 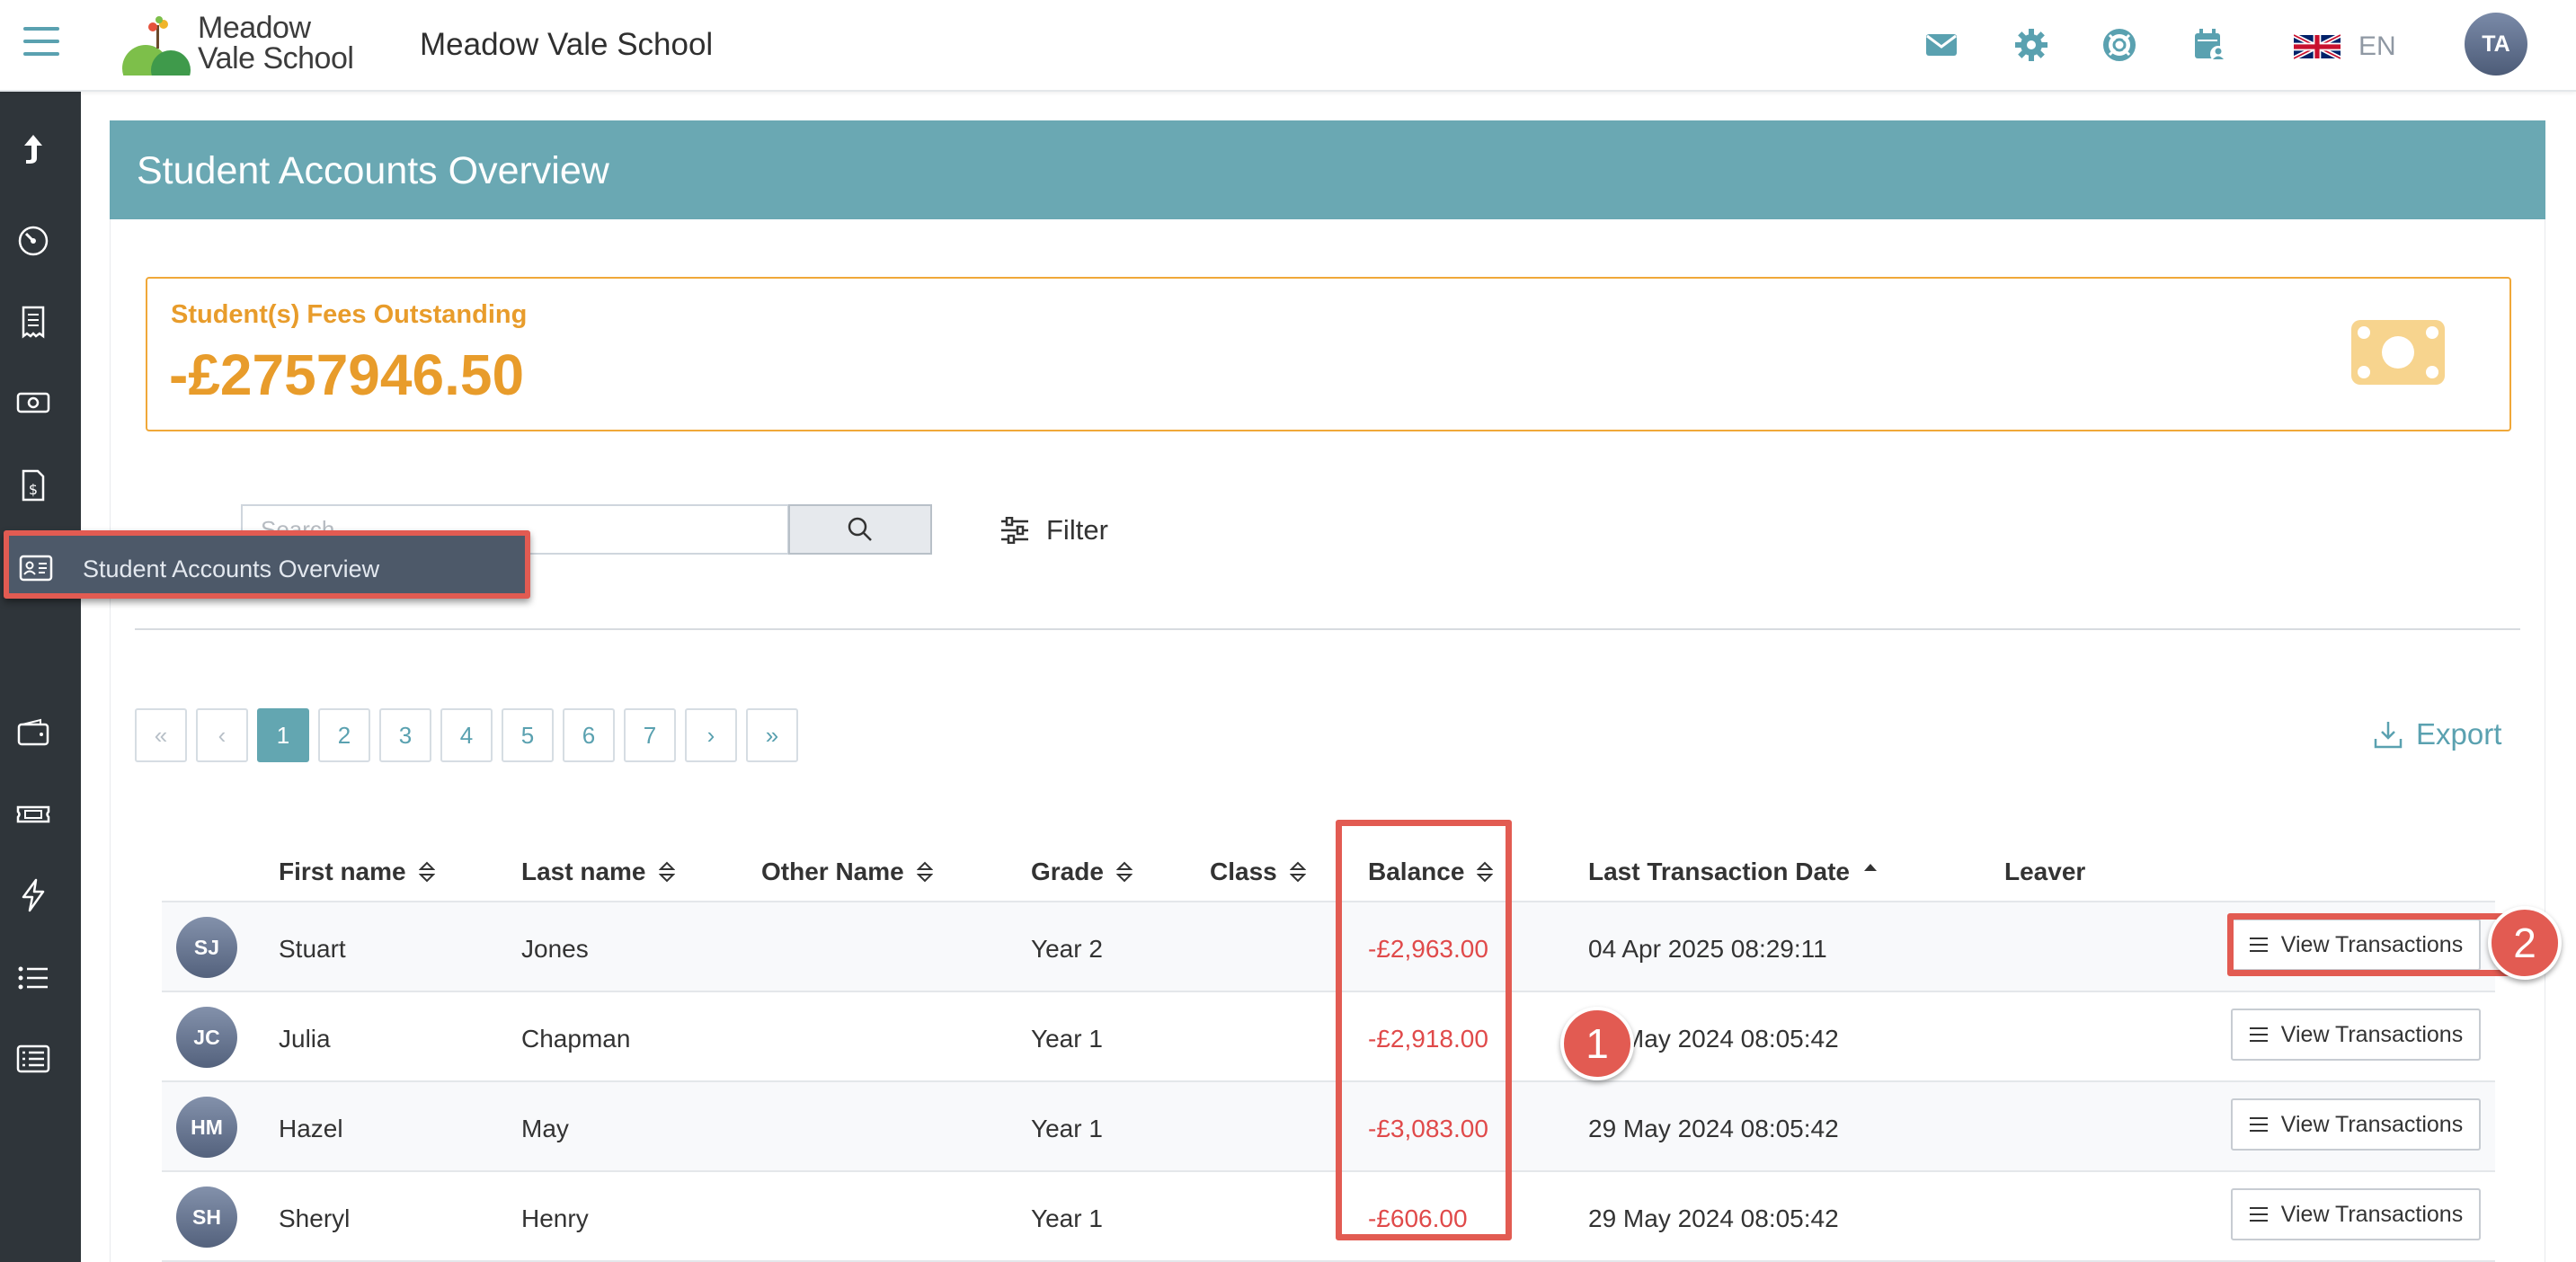 I want to click on logo-text: Meadow Vale School, so click(x=276, y=43).